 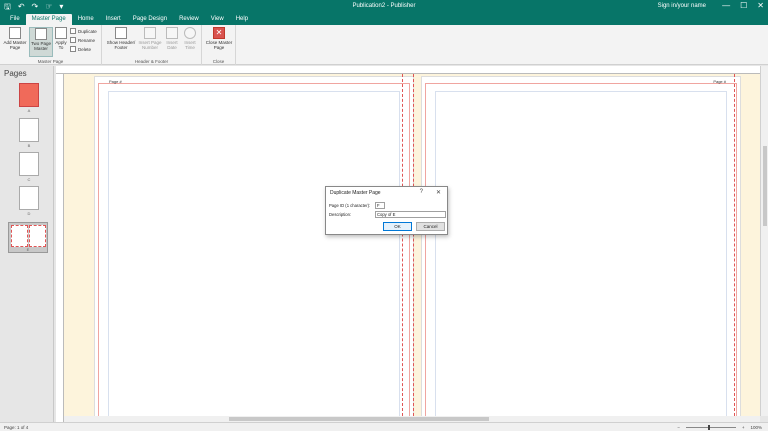 What do you see at coordinates (726, 5) in the screenshot?
I see `minimize-icon: —` at bounding box center [726, 5].